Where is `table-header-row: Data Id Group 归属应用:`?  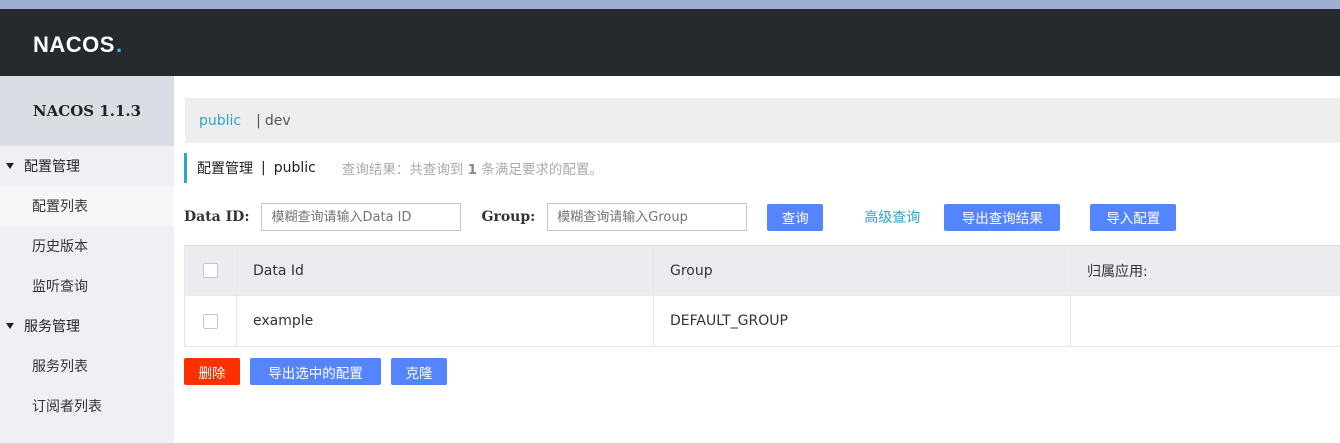
table-header-row: Data Id Group 归属应用: is located at coordinates (762, 270).